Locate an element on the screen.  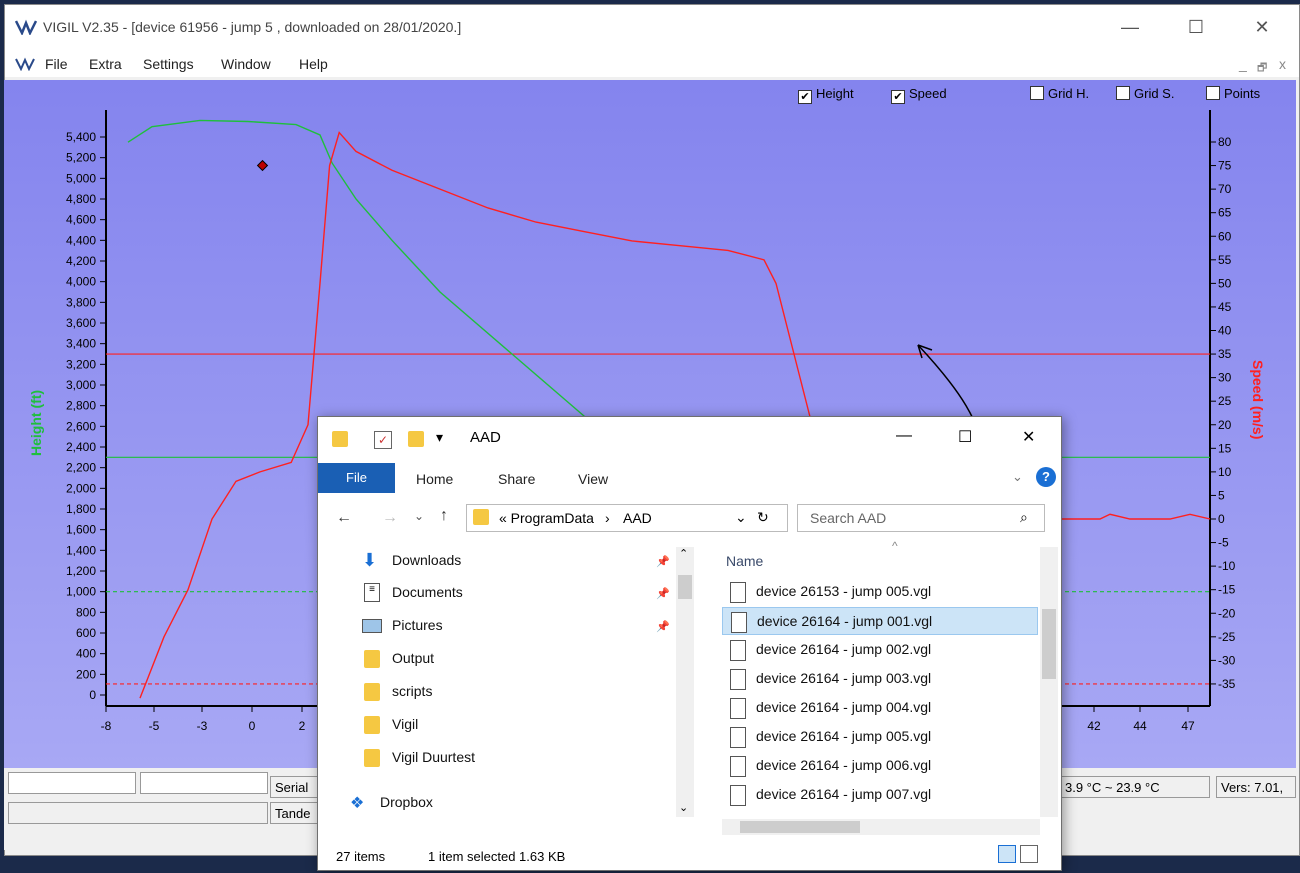
nav-pictures: Pictures is located at coordinates (417, 625).